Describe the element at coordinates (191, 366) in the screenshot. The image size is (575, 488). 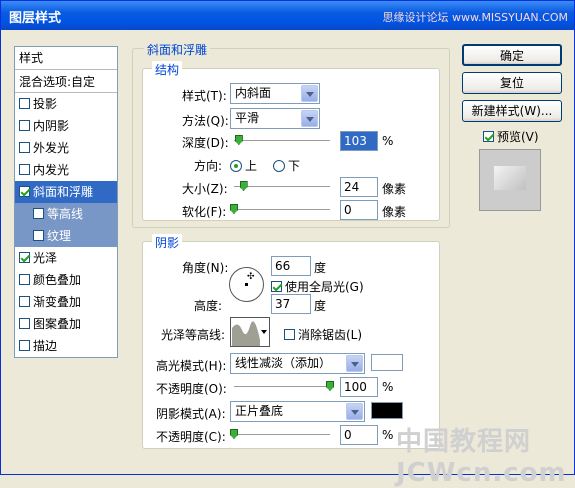
I see `highlight-mode-label: 高光模式(H):` at that location.